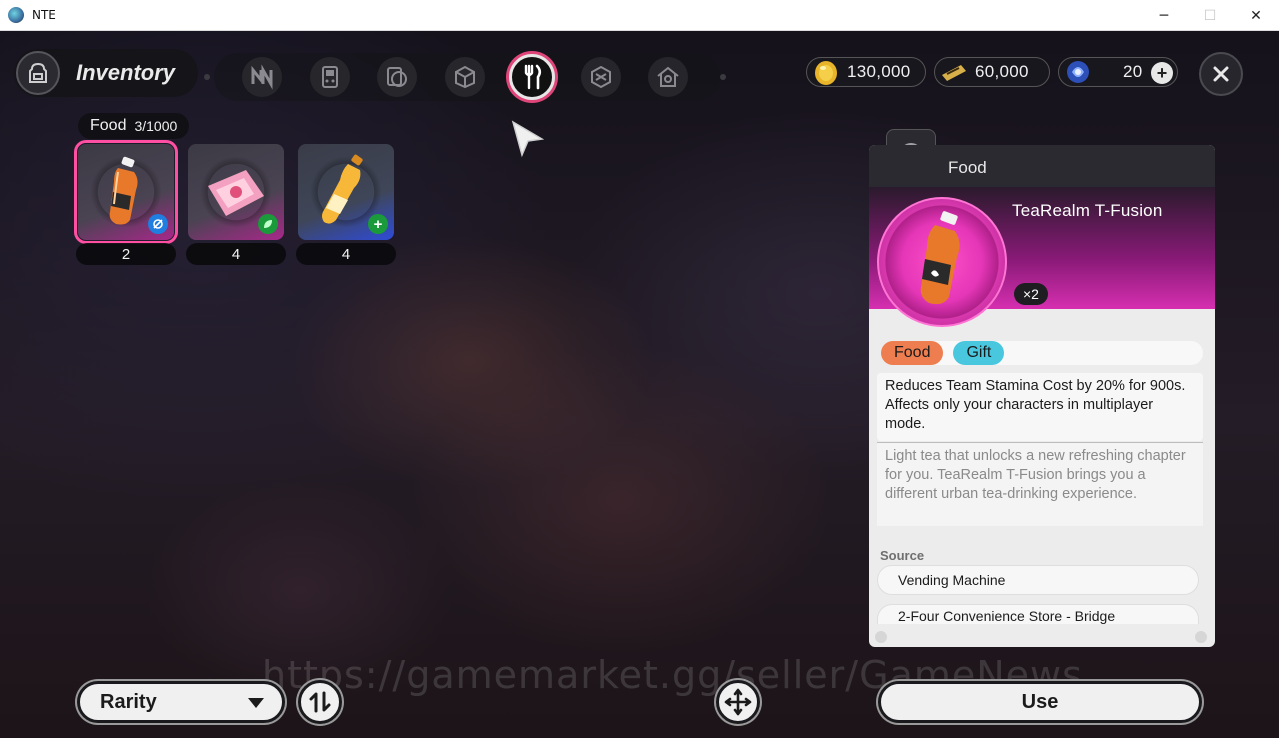  What do you see at coordinates (1038, 614) in the screenshot?
I see `source-item: 2-Four Convenience Store - Bridge` at bounding box center [1038, 614].